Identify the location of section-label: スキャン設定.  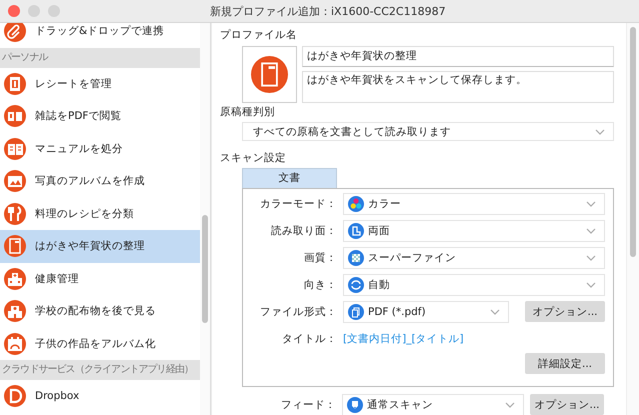
(253, 158).